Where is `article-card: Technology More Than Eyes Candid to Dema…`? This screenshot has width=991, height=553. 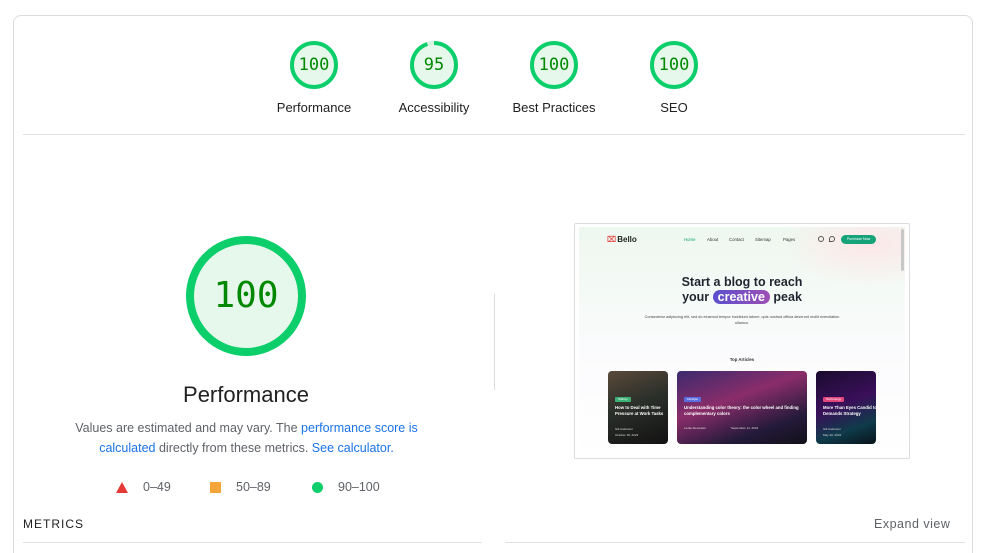
article-card: Technology More Than Eyes Candid to Dema… is located at coordinates (846, 407).